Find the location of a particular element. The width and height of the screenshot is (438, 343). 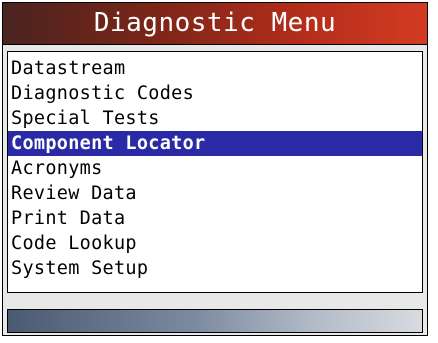

menu-item-system-setup: System Setup is located at coordinates (215, 268).